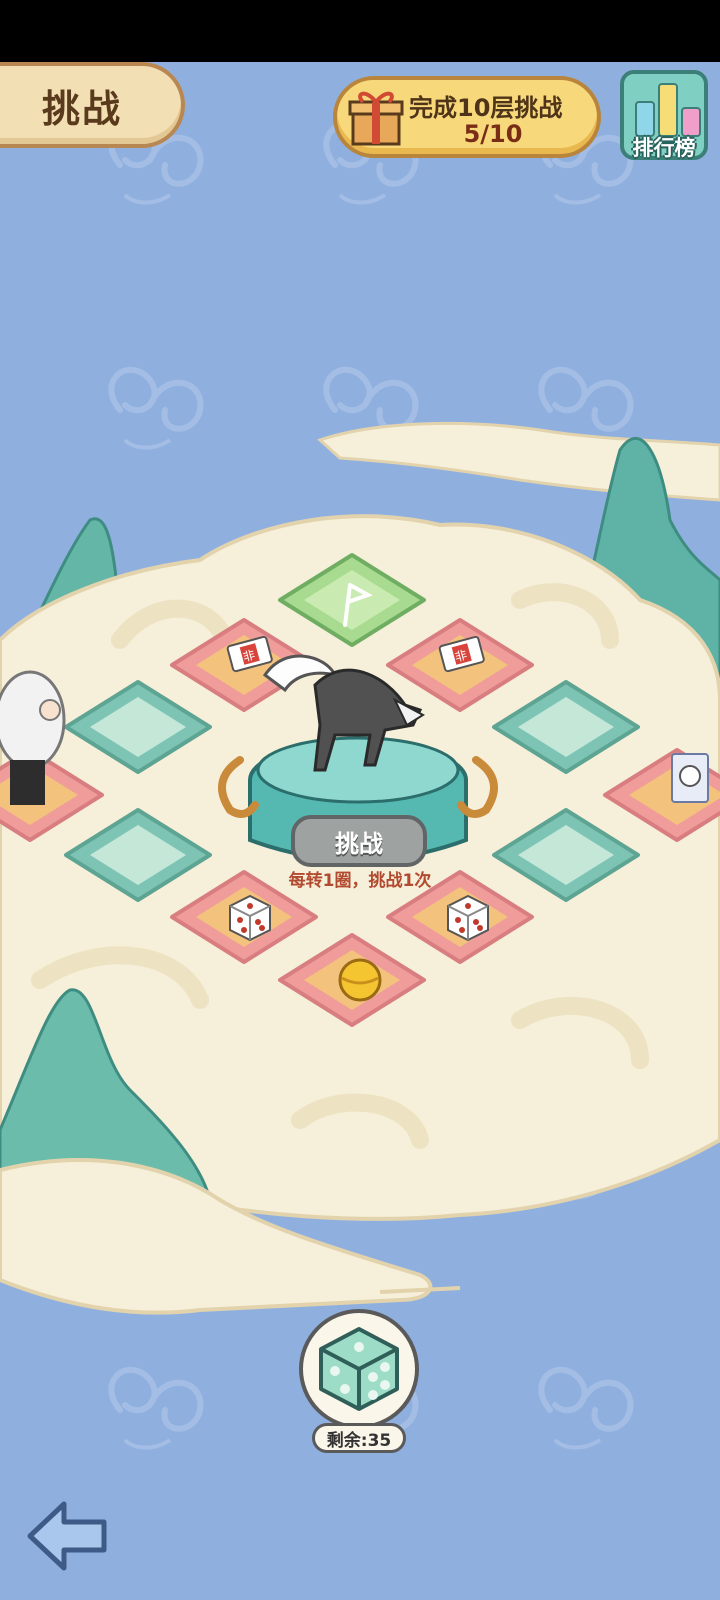  I want to click on task-progress-text: 5/10, so click(493, 134).